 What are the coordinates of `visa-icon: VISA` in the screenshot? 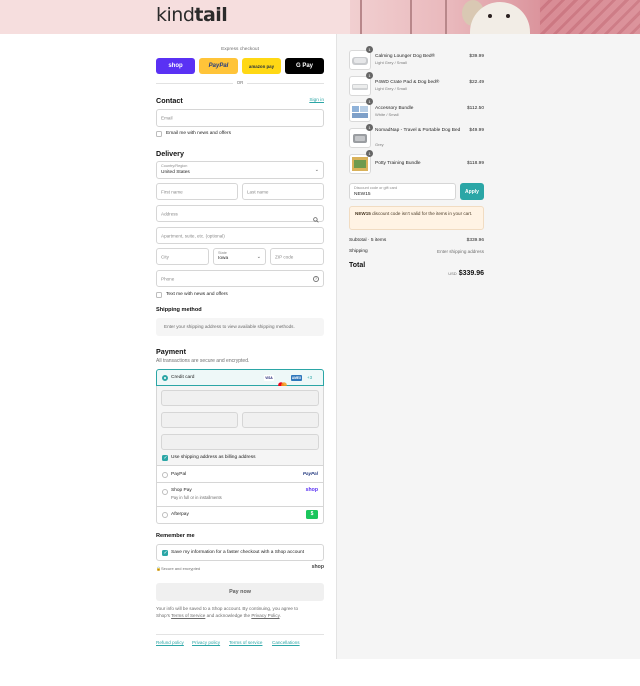 It's located at (269, 378).